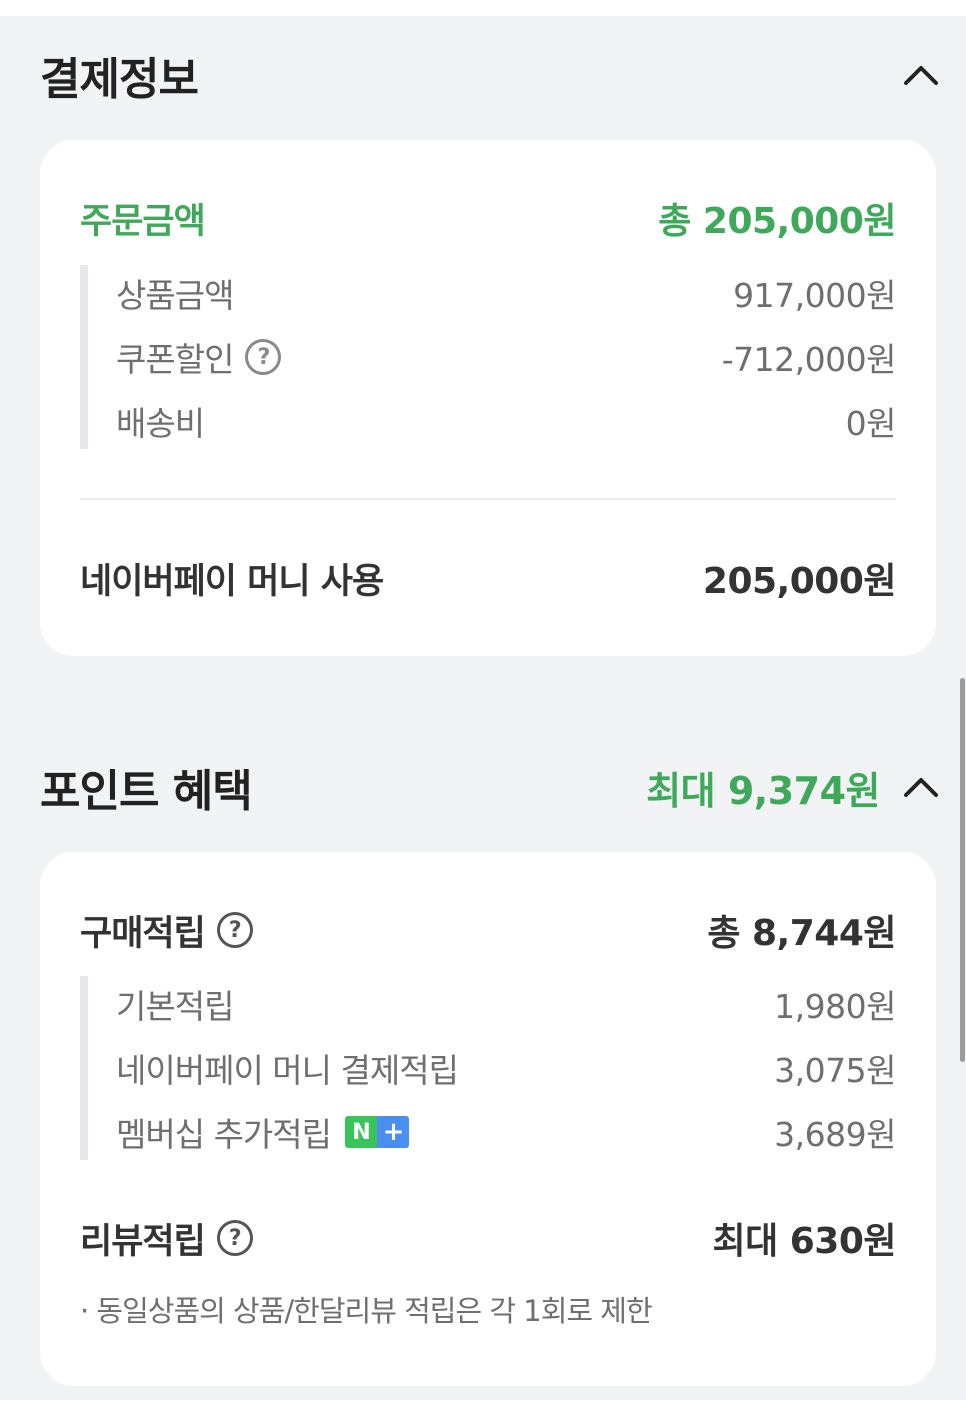 The image size is (966, 1412). Describe the element at coordinates (962, 870) in the screenshot. I see `scrollbar` at that location.